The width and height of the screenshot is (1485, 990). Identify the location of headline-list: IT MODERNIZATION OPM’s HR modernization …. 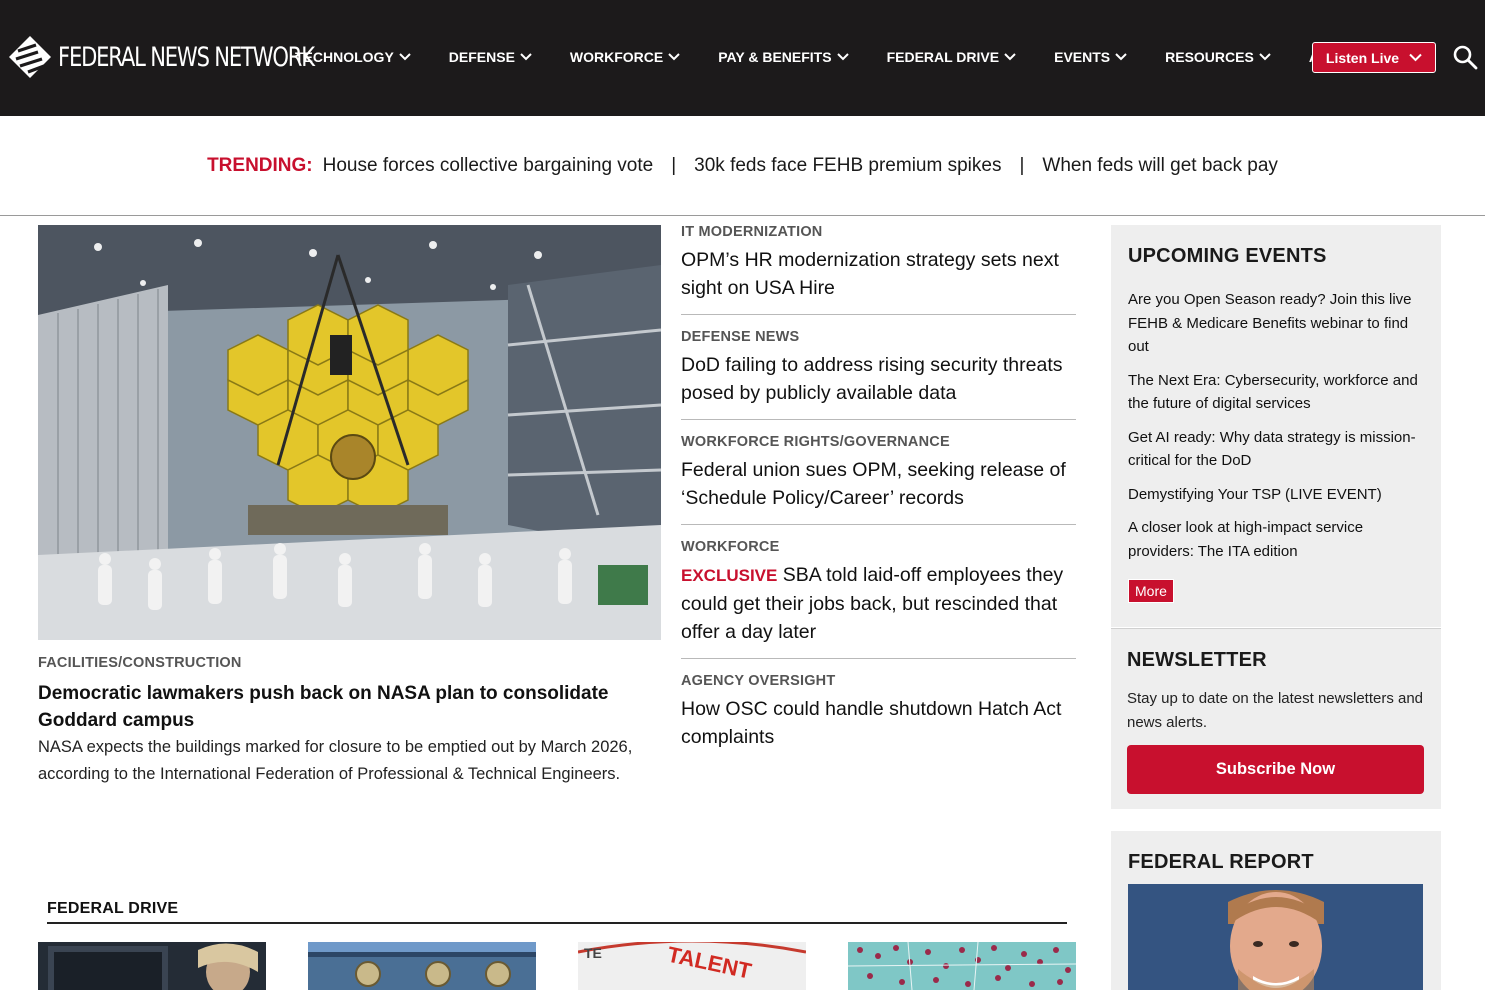
(878, 498).